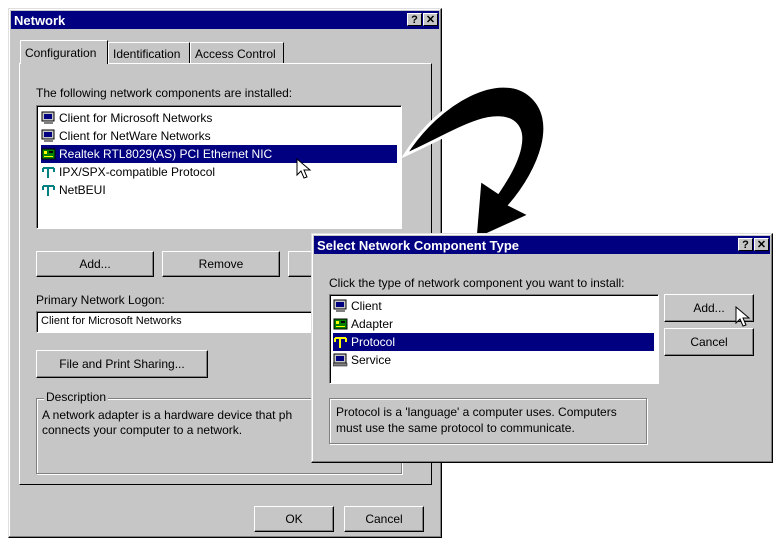  Describe the element at coordinates (219, 136) in the screenshot. I see `list-item: Client for NetWare Networks` at that location.